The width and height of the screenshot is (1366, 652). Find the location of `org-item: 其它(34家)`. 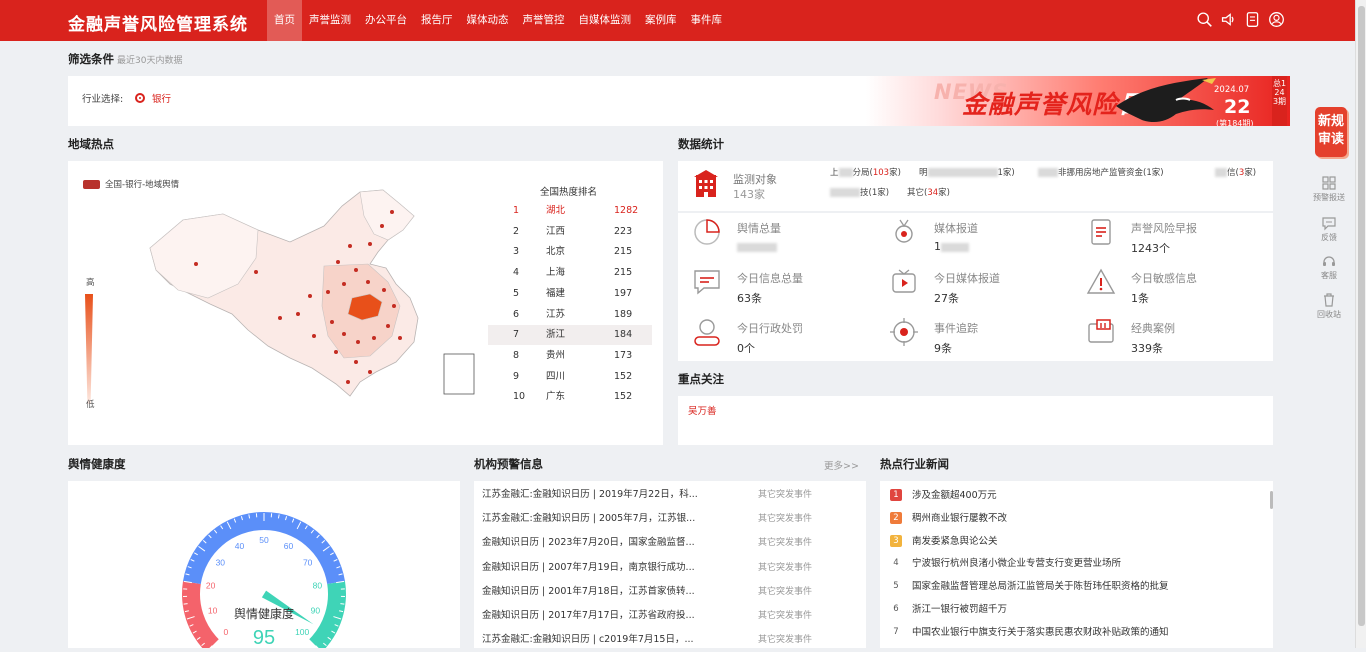

org-item: 其它(34家) is located at coordinates (928, 192).